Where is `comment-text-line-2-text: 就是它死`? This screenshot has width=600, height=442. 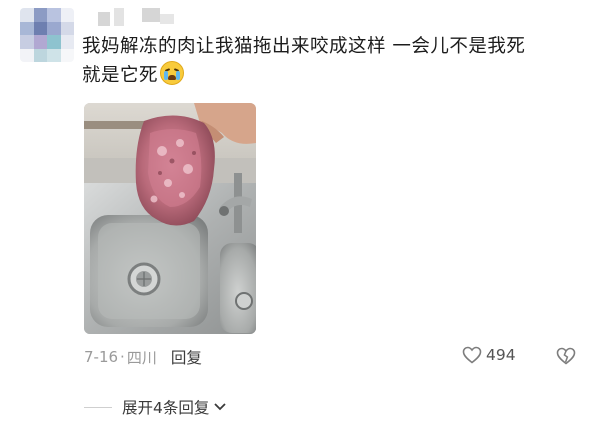
comment-text-line-2-text: 就是它死 is located at coordinates (120, 75).